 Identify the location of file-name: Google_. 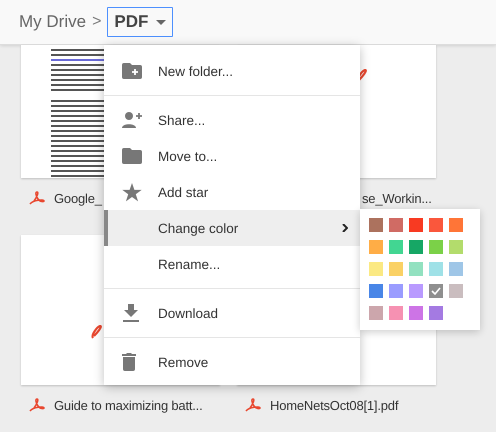
(78, 198).